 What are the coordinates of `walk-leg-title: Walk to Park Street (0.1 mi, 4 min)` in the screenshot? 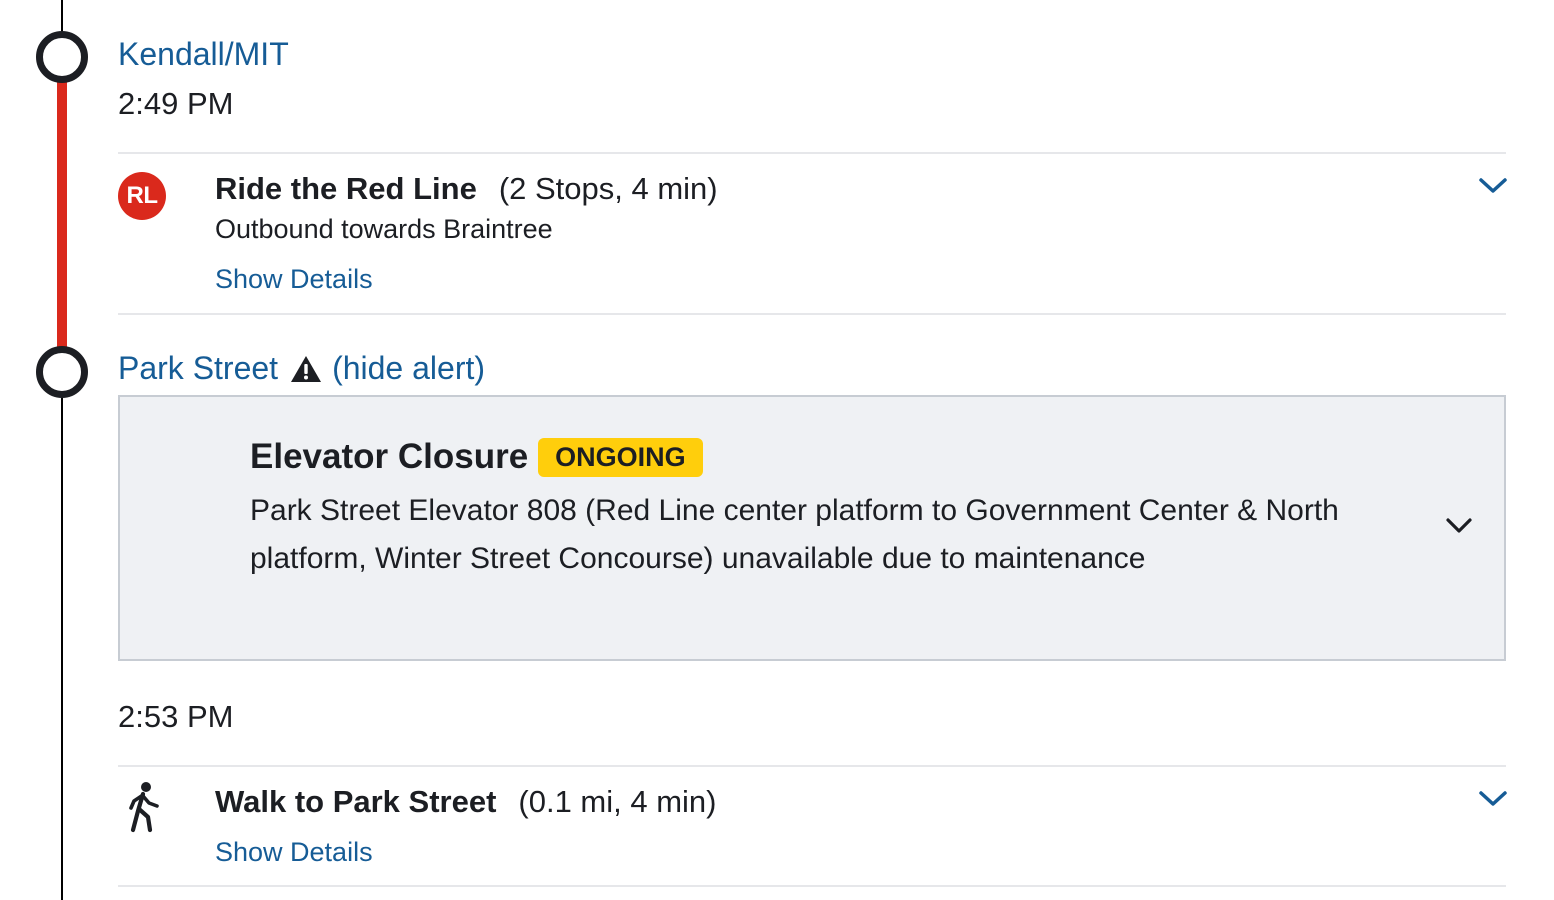 It's located at (466, 802).